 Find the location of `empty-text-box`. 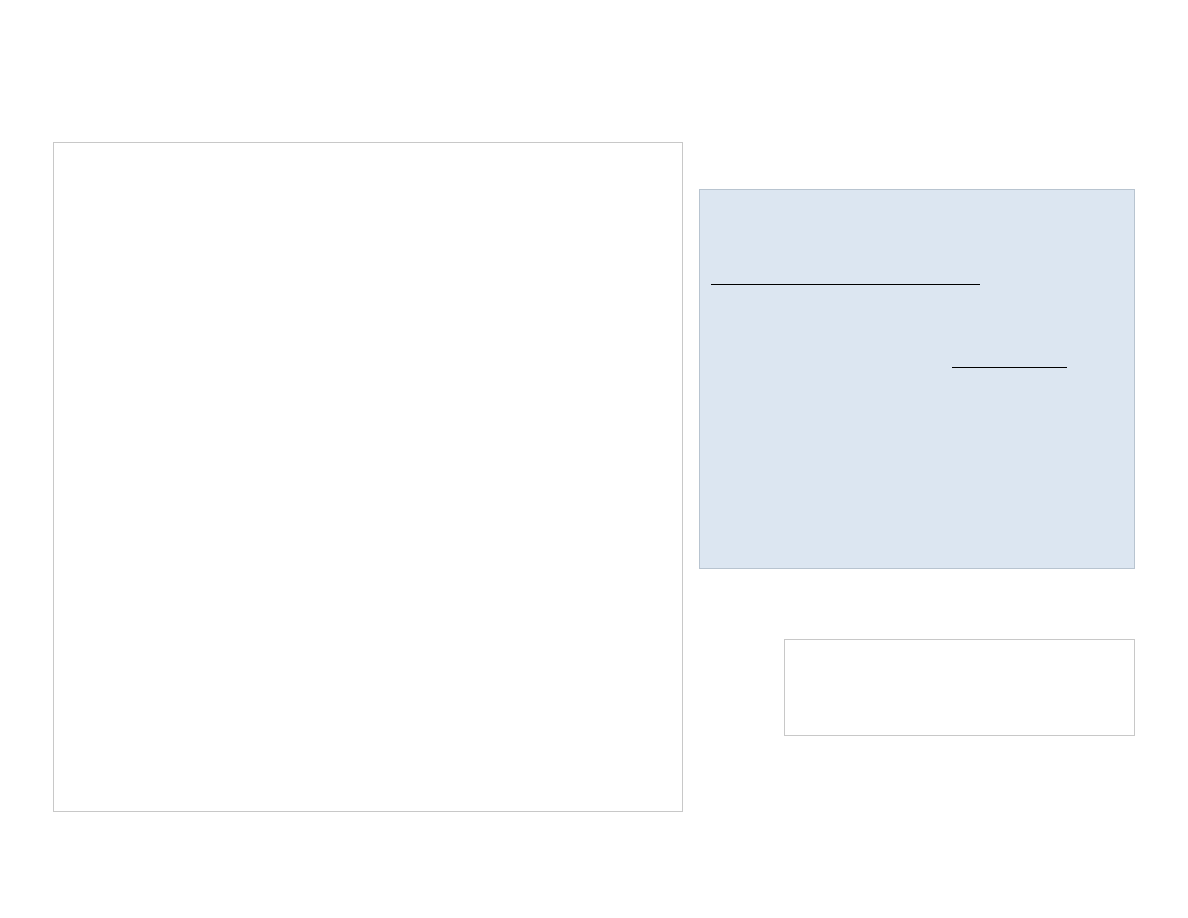

empty-text-box is located at coordinates (959, 687).